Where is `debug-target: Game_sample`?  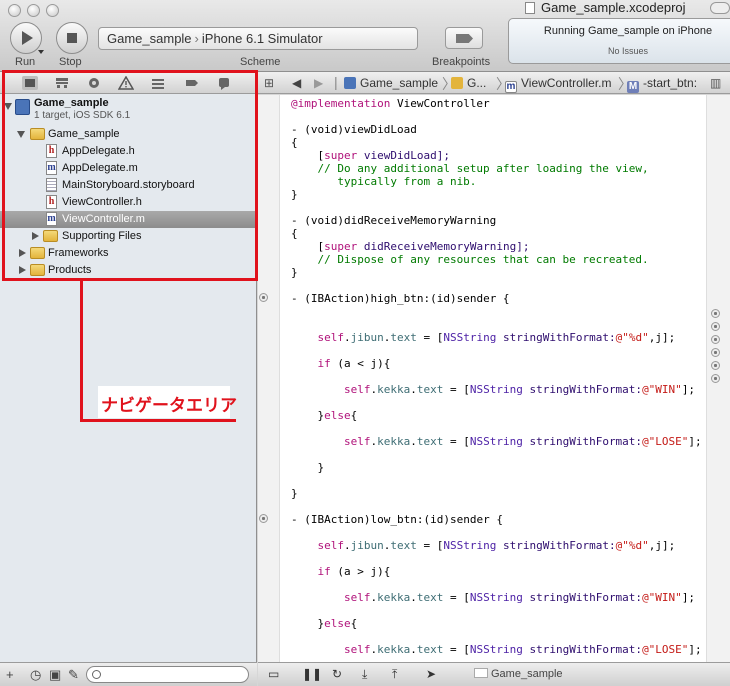 debug-target: Game_sample is located at coordinates (518, 674).